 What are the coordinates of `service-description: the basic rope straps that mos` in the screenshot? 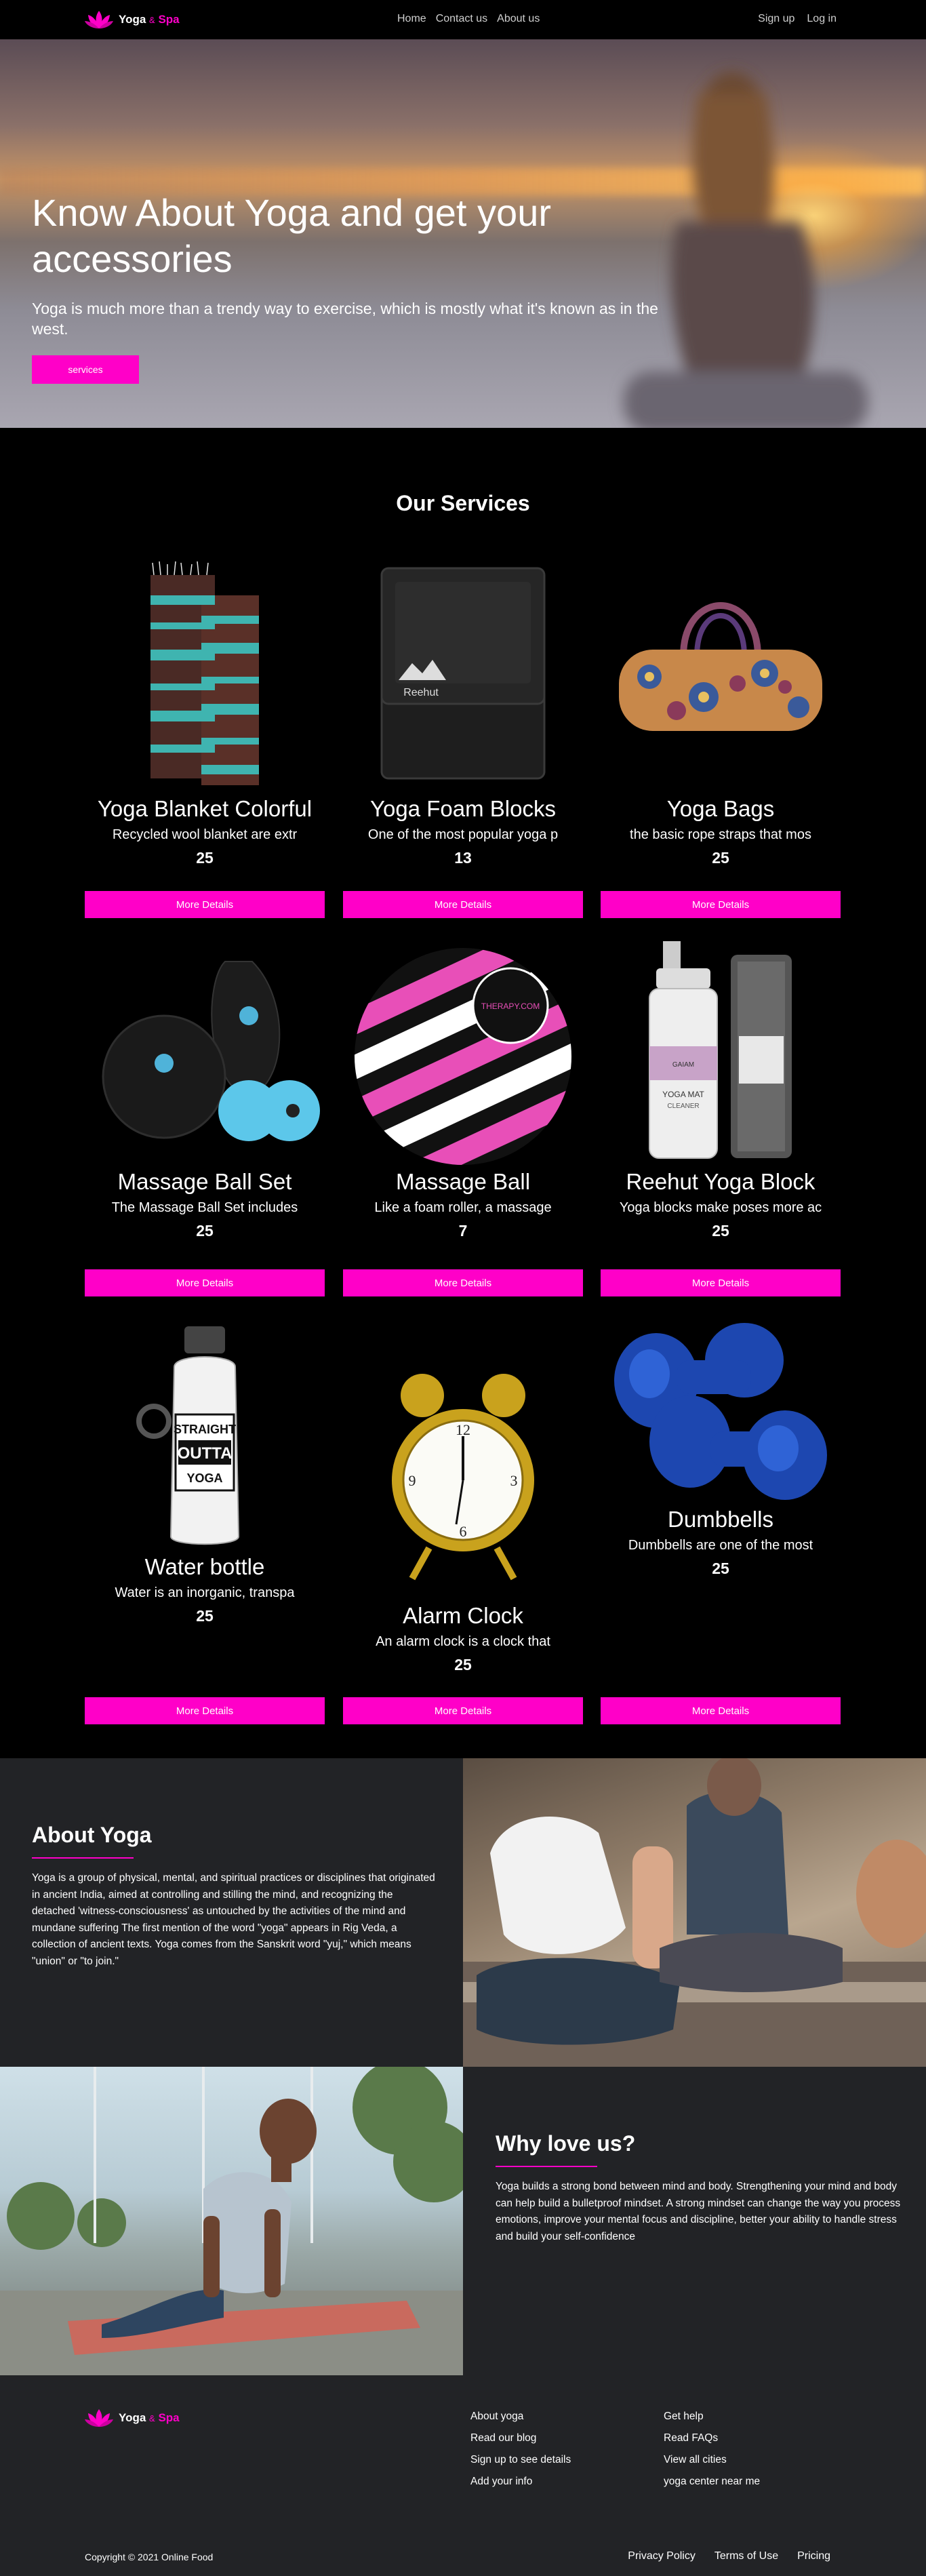 It's located at (720, 834).